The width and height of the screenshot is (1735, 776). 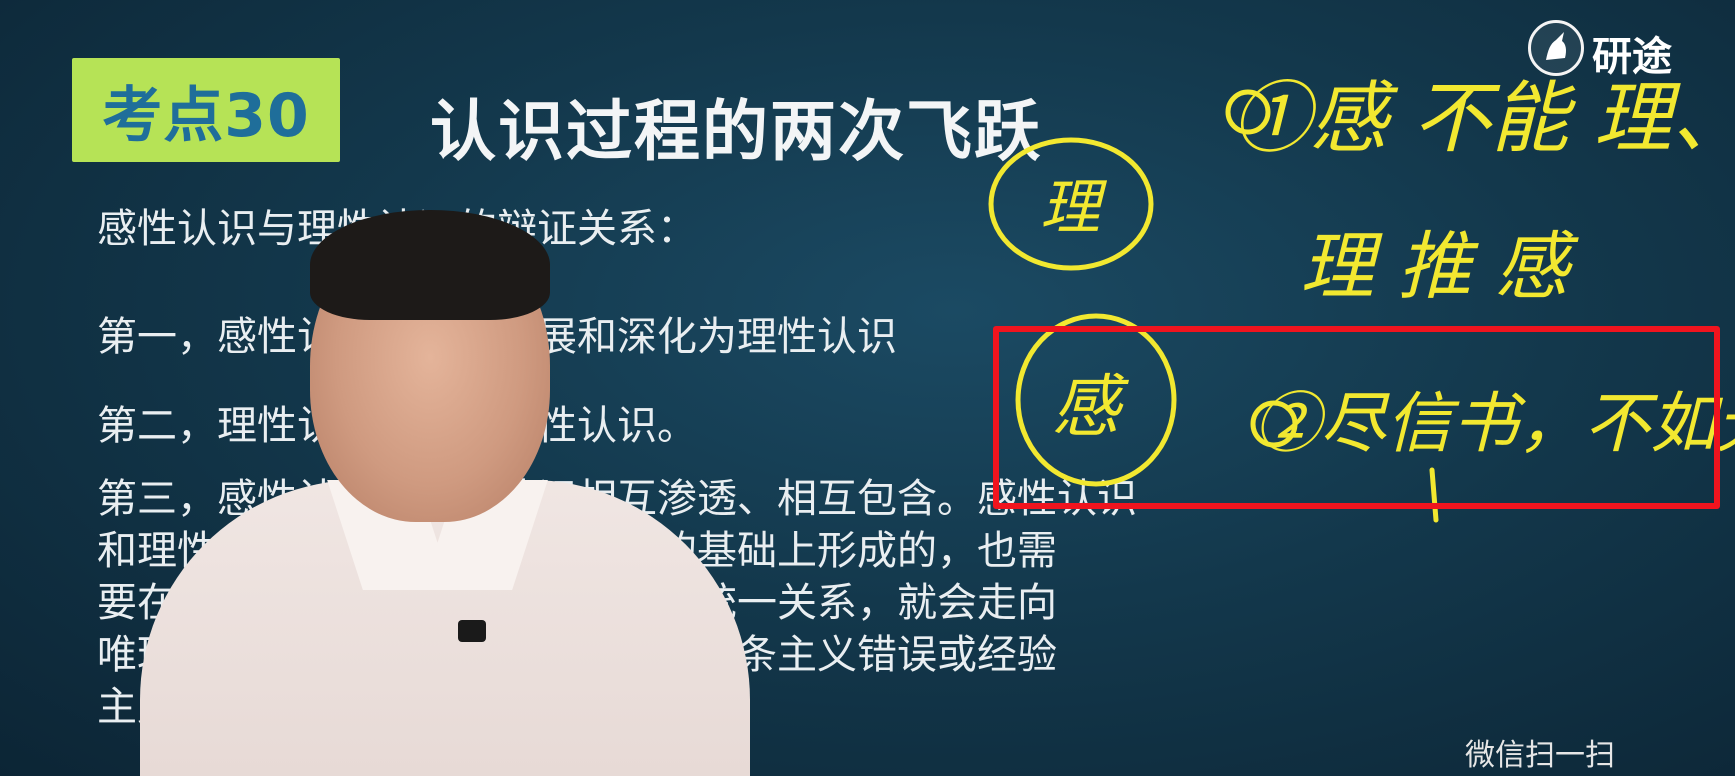 I want to click on unicorn-icon, so click(x=1556, y=48).